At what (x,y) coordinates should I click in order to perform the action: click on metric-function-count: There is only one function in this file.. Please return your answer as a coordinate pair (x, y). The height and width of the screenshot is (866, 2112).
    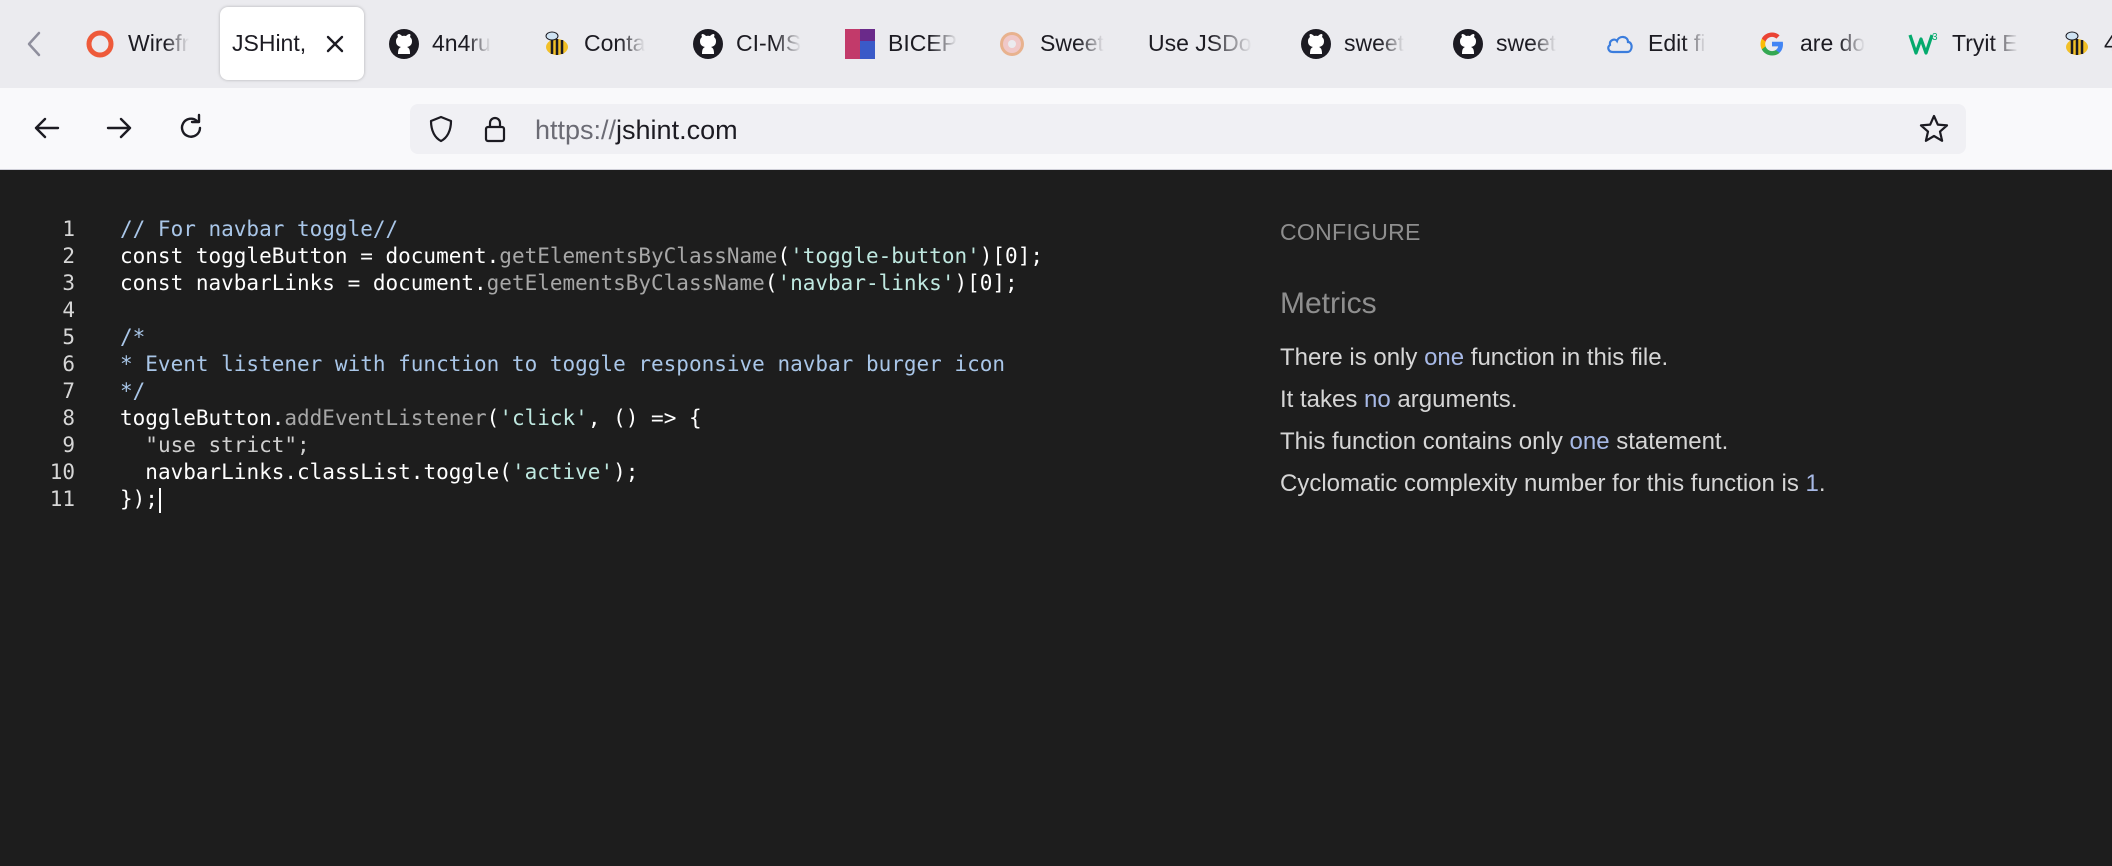
    Looking at the image, I should click on (1474, 358).